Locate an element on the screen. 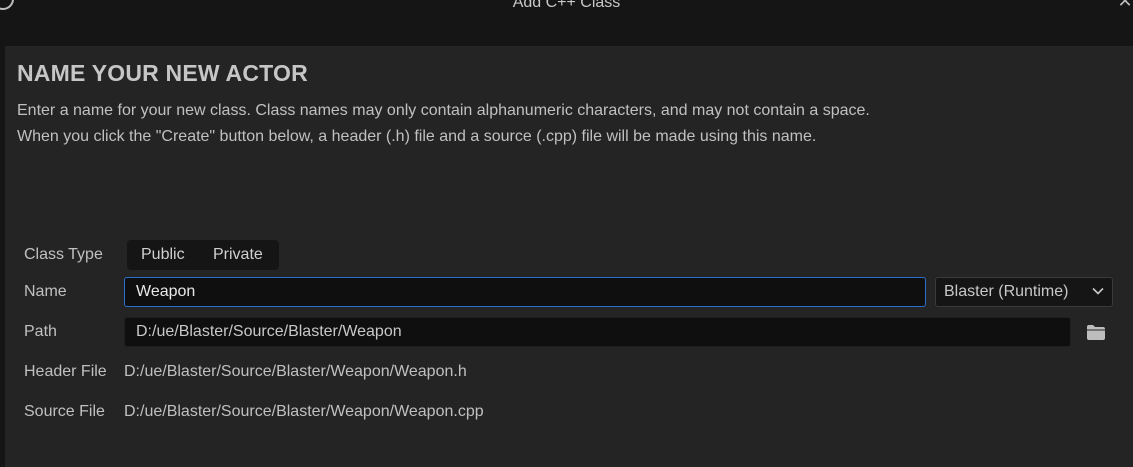  name-label: Name is located at coordinates (45, 291).